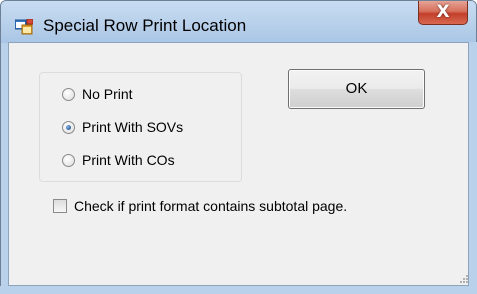  Describe the element at coordinates (463, 278) in the screenshot. I see `resize-grip-icon` at that location.